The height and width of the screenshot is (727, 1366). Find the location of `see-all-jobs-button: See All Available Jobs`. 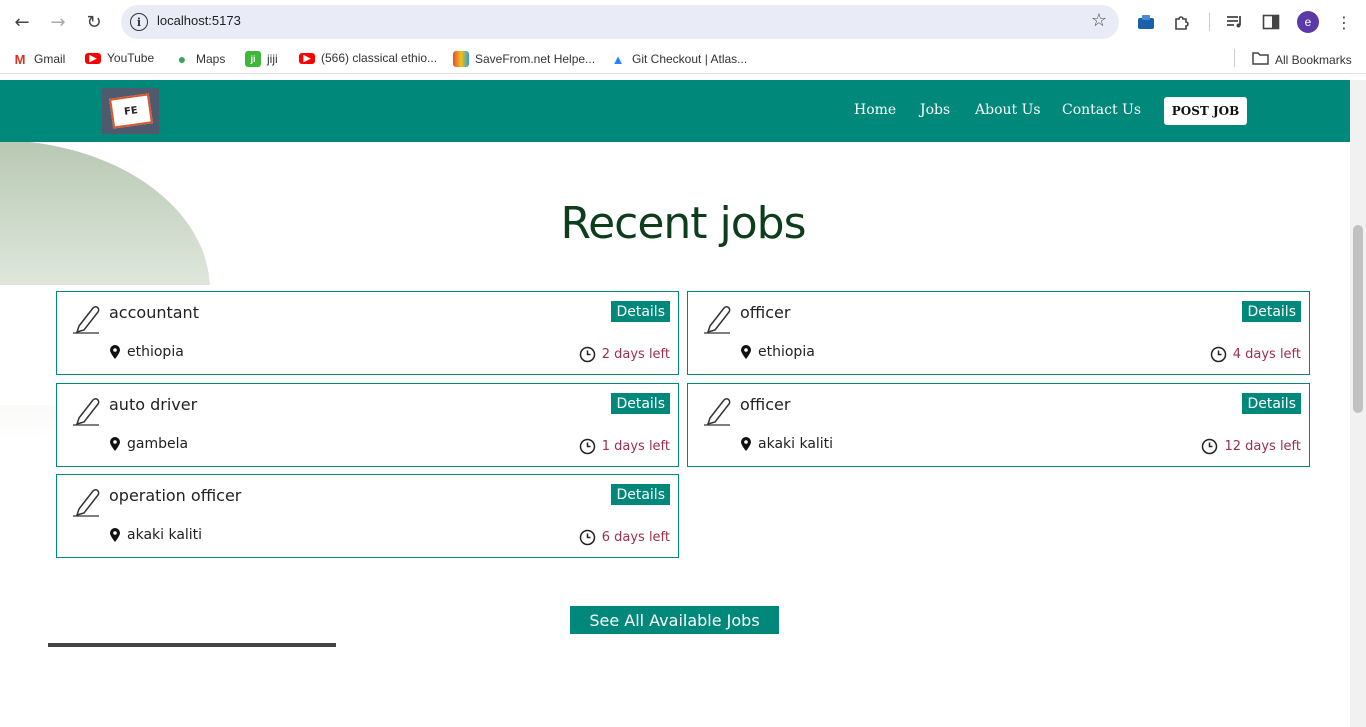

see-all-jobs-button: See All Available Jobs is located at coordinates (674, 620).